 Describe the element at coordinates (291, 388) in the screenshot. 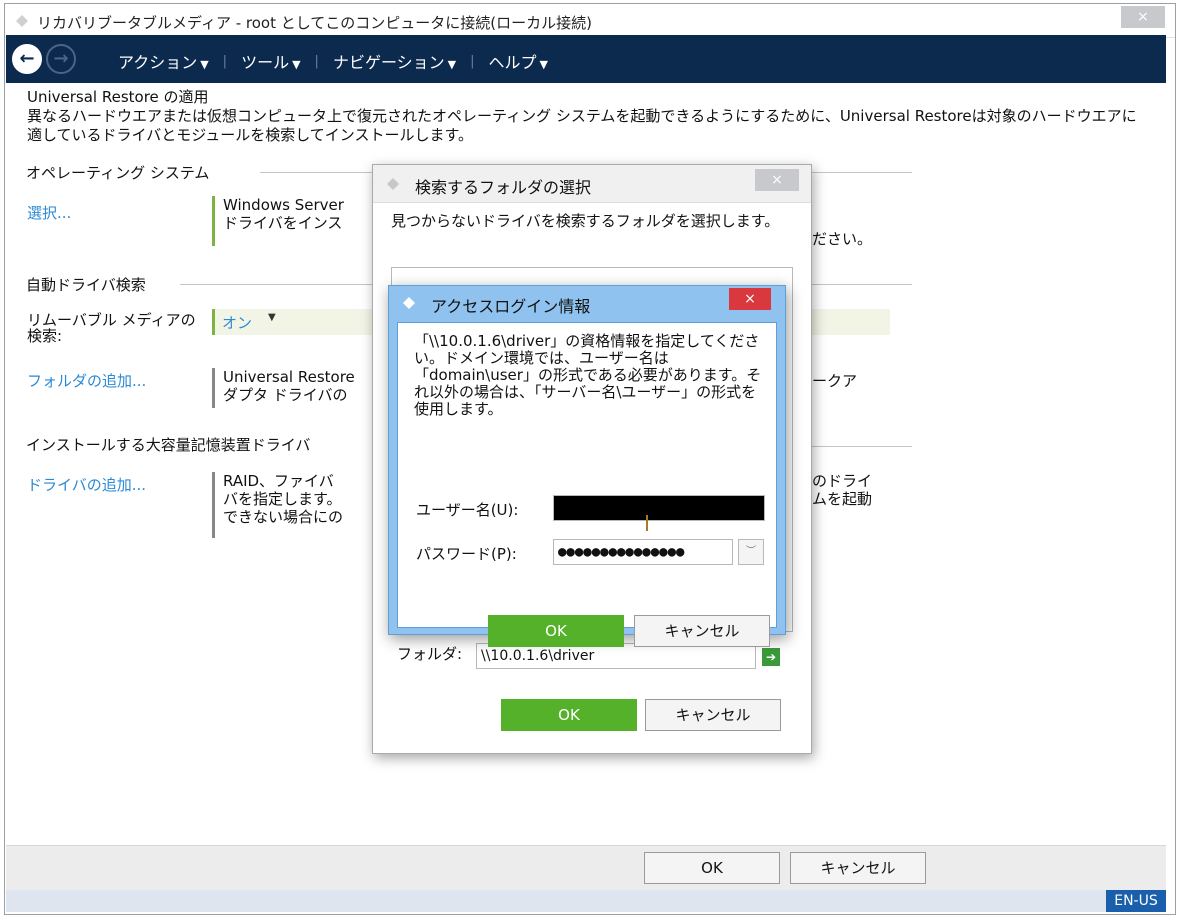

I see `folder-info: Universal Restore ダプタ ドライバの` at that location.